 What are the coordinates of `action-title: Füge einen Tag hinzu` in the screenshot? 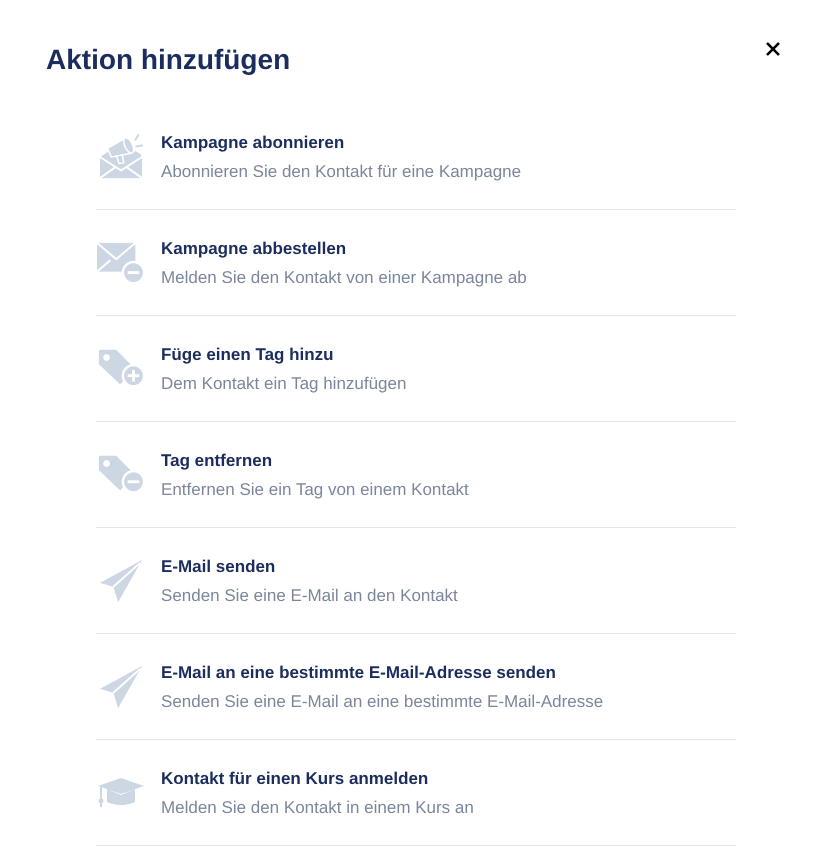 It's located at (247, 355).